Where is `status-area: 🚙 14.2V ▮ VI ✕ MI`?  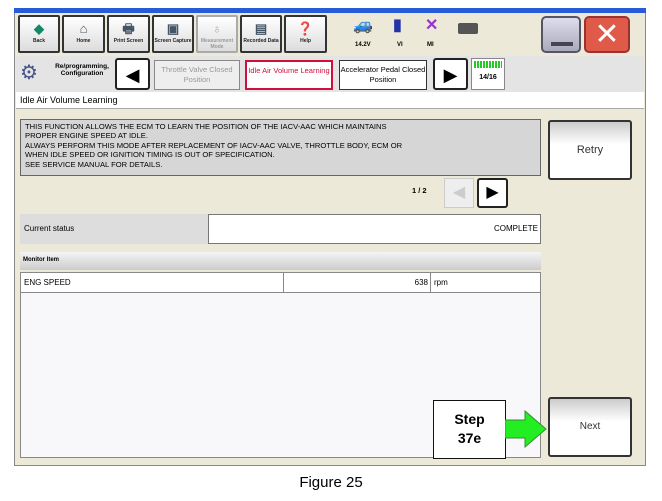
status-area: 🚙 14.2V ▮ VI ✕ MI is located at coordinates (440, 34).